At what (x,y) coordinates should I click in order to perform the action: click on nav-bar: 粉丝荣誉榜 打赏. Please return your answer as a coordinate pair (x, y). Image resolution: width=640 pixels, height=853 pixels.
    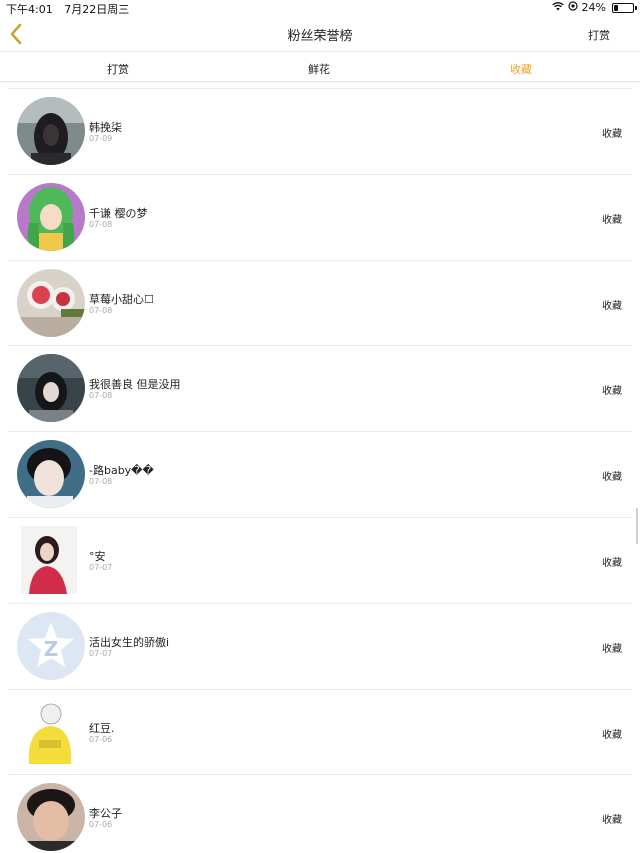
    Looking at the image, I should click on (320, 34).